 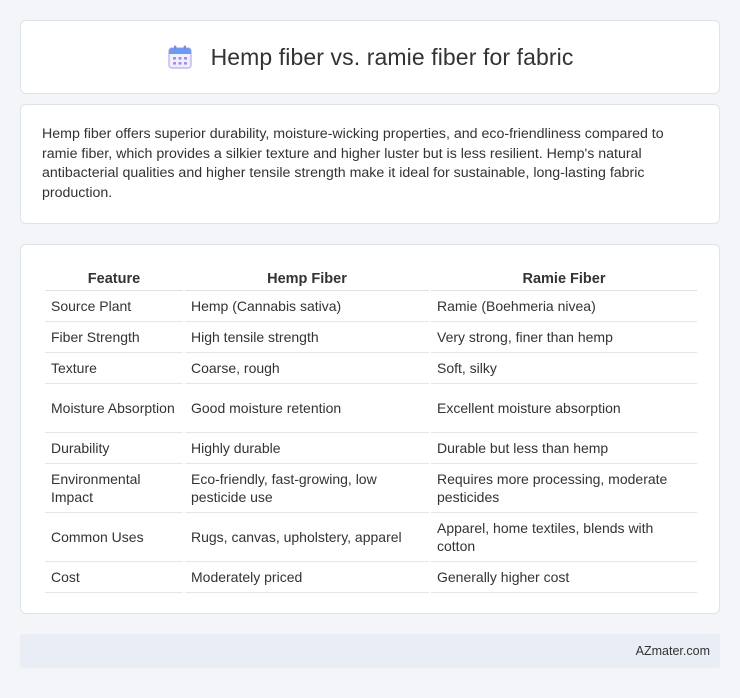 I want to click on header-ramie-fiber: Ramie Fiber, so click(x=564, y=277).